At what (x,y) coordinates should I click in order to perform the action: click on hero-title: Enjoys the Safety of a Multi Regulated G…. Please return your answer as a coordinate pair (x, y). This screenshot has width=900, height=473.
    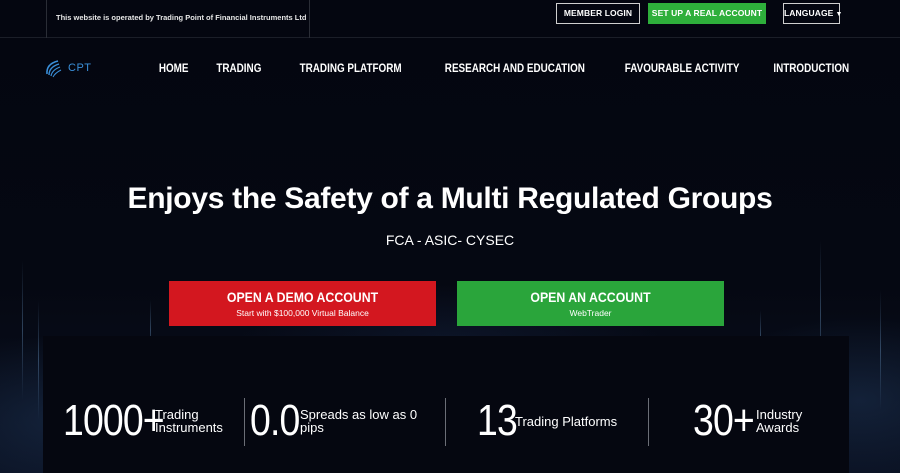
    Looking at the image, I should click on (450, 198).